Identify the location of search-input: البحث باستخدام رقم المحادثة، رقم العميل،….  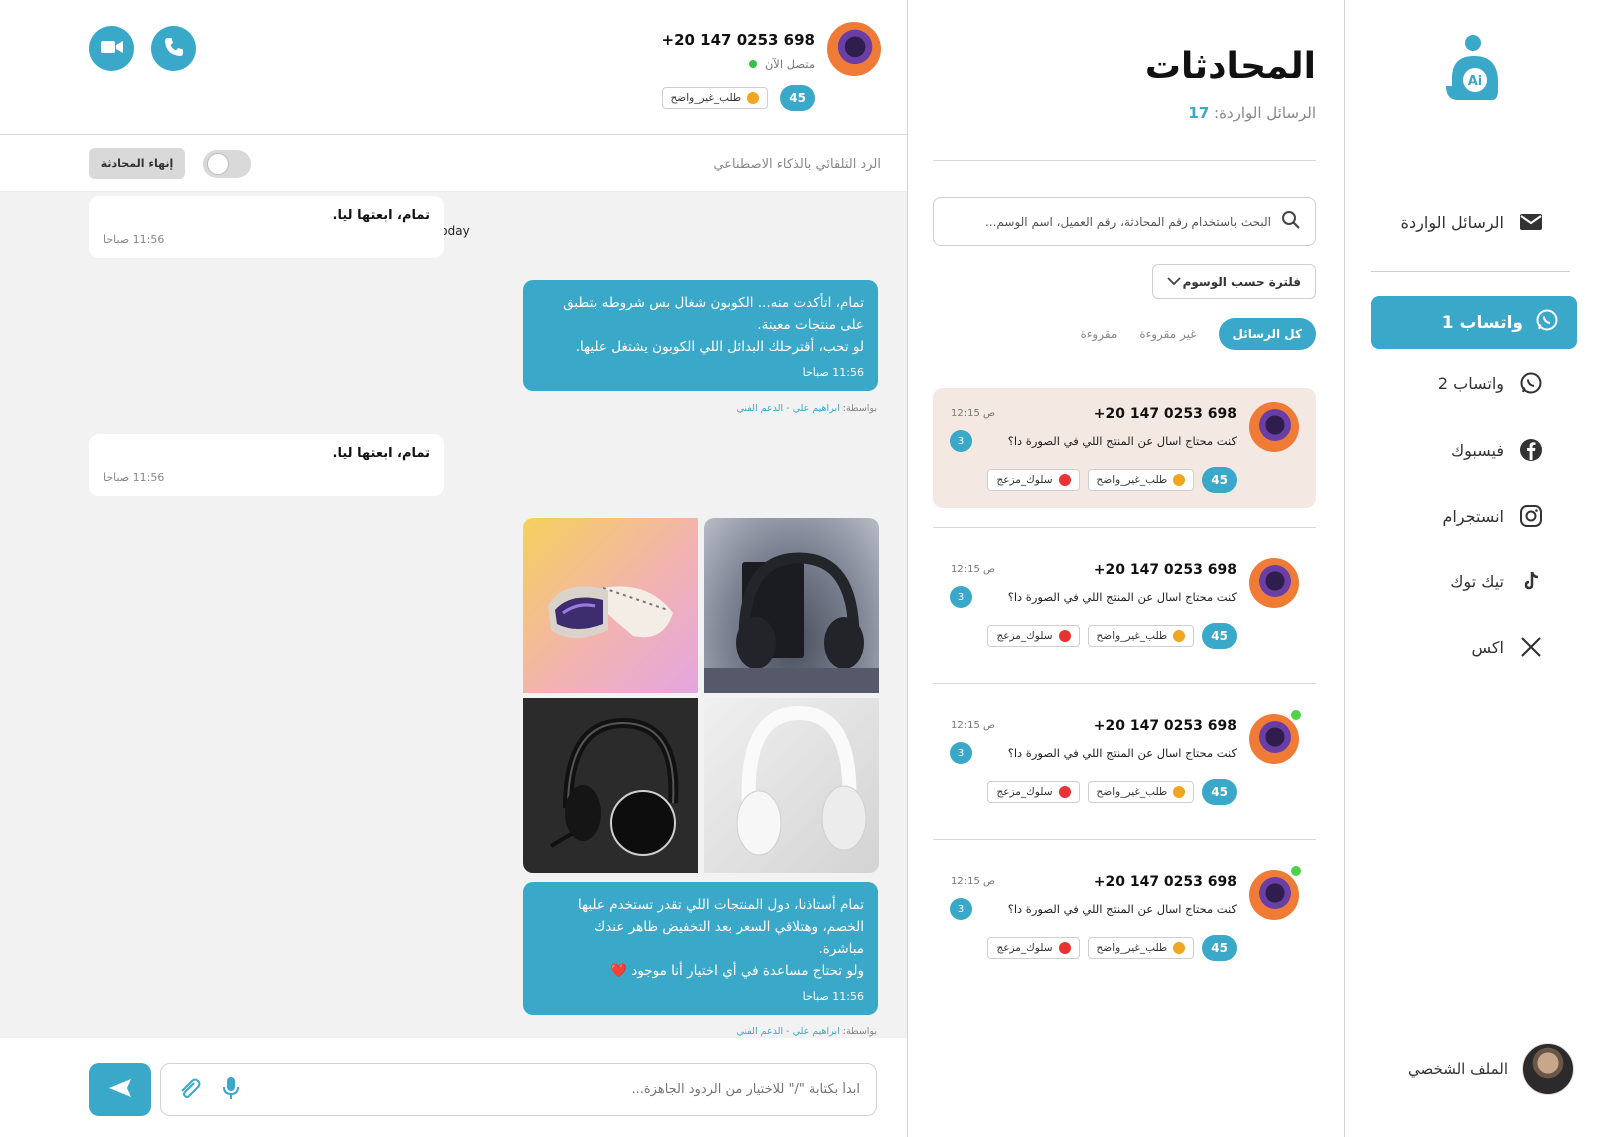
(1128, 222).